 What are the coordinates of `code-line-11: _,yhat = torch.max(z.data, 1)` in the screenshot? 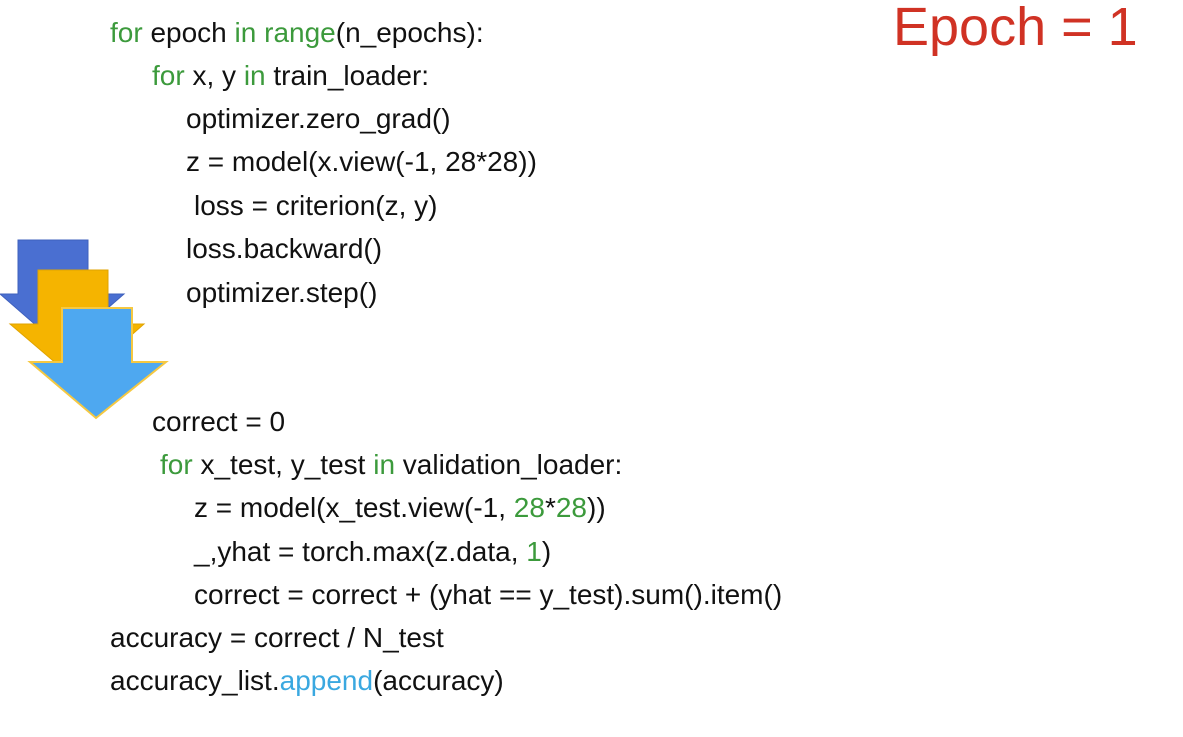 It's located at (372, 552).